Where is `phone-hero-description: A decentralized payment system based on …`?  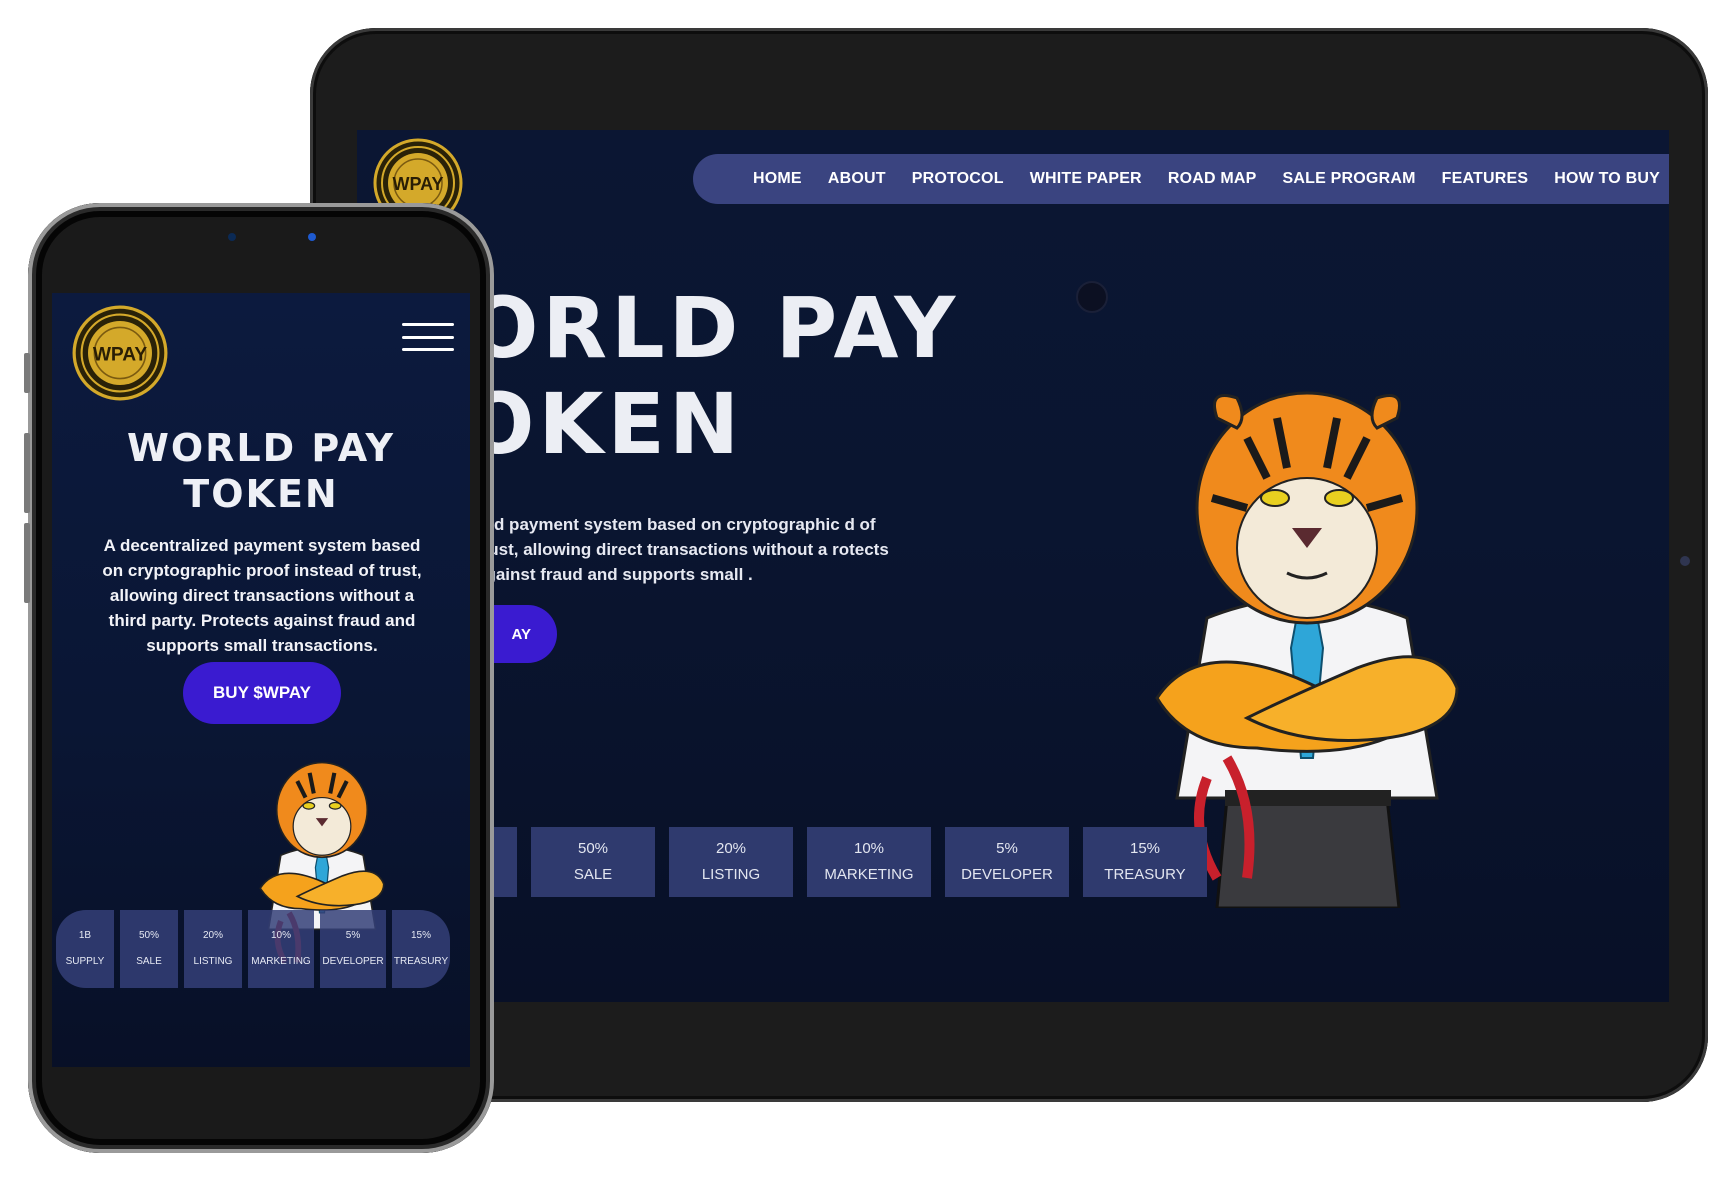 phone-hero-description: A decentralized payment system based on … is located at coordinates (262, 595).